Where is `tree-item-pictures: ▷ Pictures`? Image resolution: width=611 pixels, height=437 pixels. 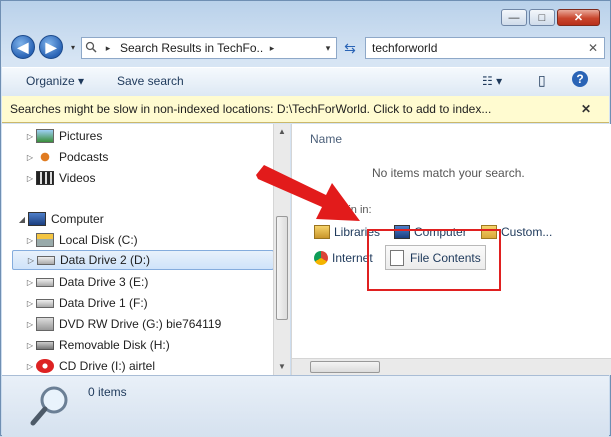
tree-item-pictures: ▷ Pictures is located at coordinates (63, 136).